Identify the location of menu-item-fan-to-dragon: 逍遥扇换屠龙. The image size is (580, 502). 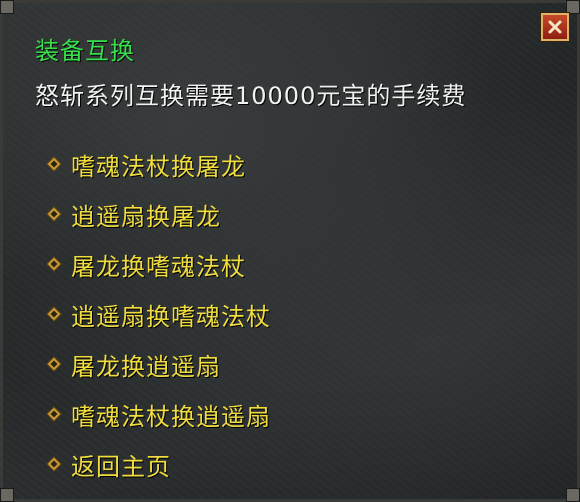
(157, 214).